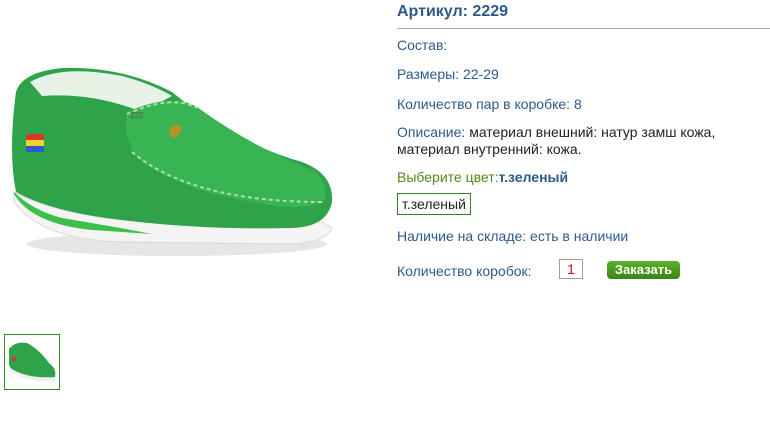 The height and width of the screenshot is (443, 770). Describe the element at coordinates (489, 104) in the screenshot. I see `pairs-per-box-label: Количество пар в коробке: 8` at that location.